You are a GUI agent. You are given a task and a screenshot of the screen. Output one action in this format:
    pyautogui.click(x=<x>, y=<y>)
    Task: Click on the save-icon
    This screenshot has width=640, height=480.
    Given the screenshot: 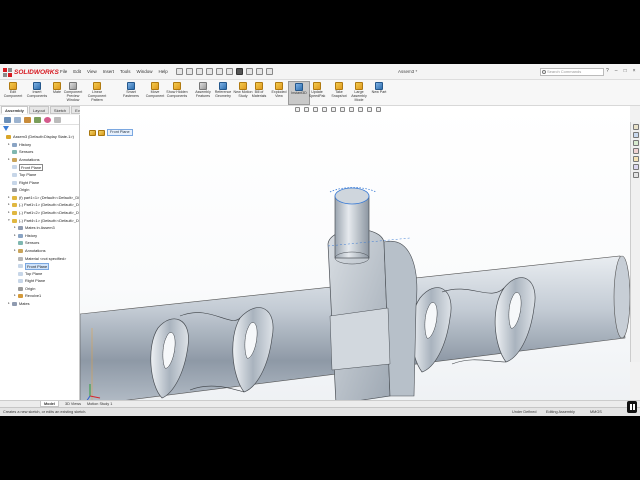 What is the action you would take?
    pyautogui.click(x=209, y=71)
    